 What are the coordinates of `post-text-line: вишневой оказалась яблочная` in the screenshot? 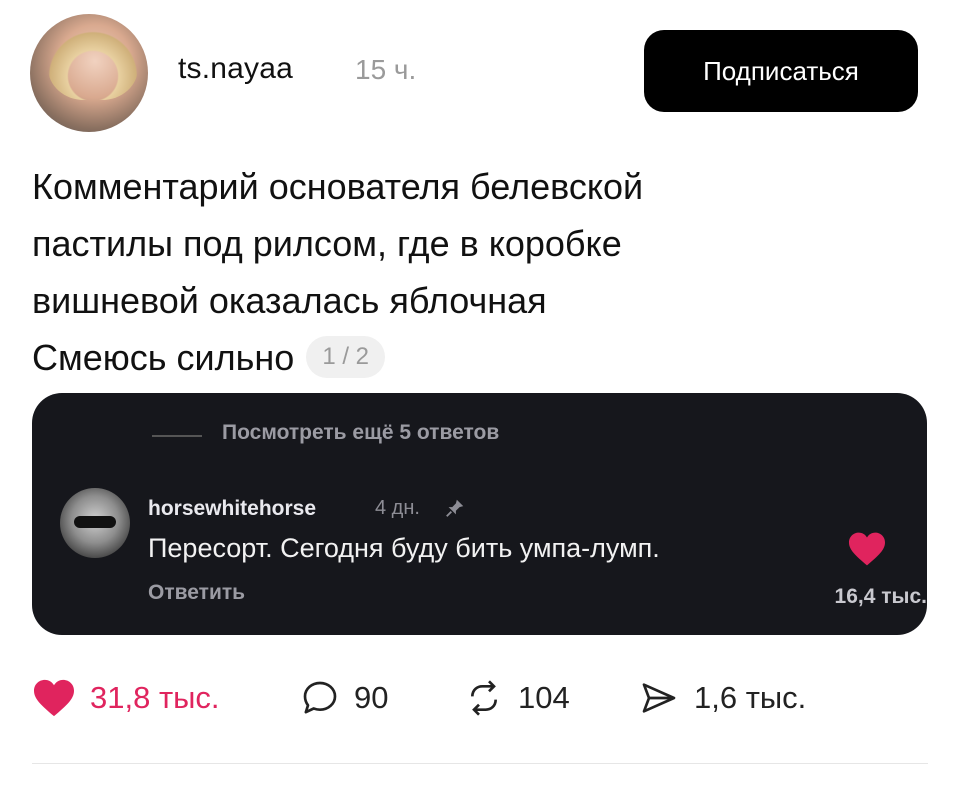 It's located at (289, 300).